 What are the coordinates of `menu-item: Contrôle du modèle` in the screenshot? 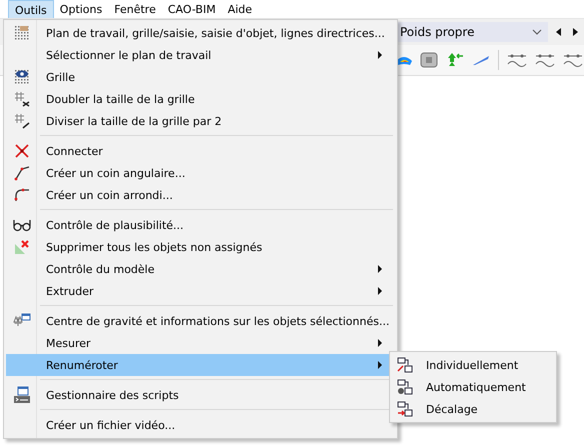 It's located at (200, 269).